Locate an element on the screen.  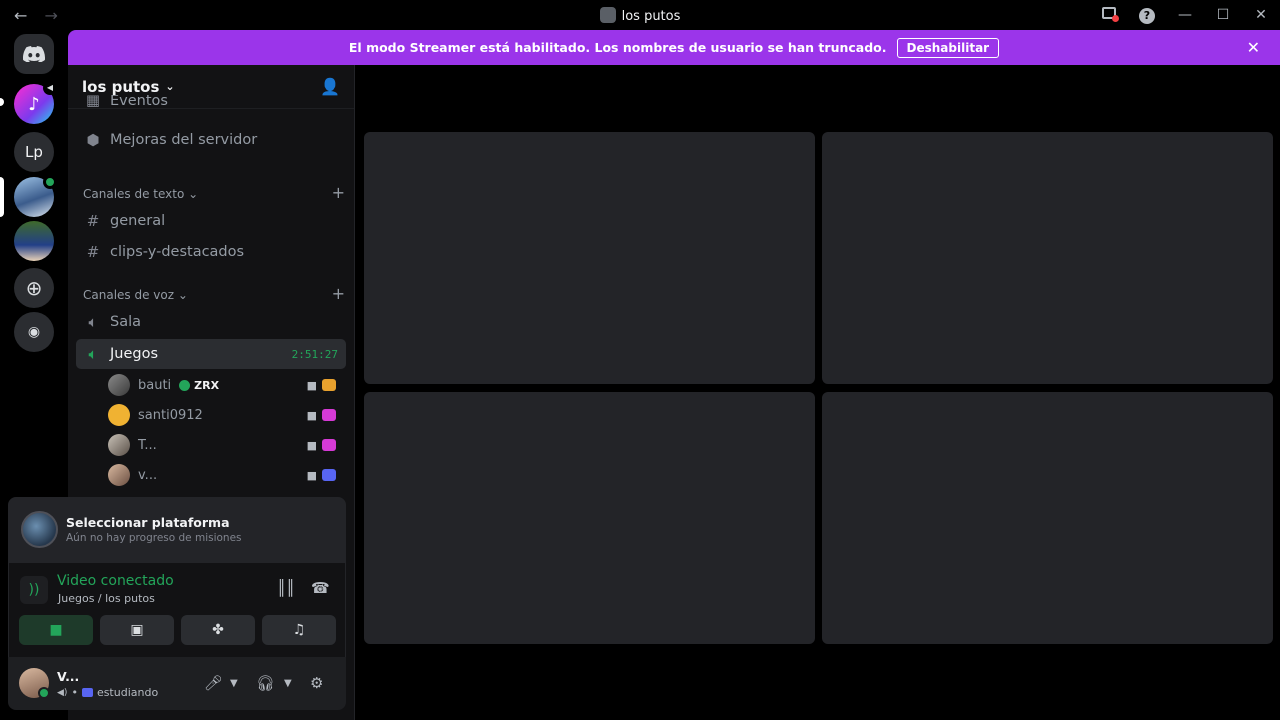
server-boost-item: ⬢ Mejoras del servidor is located at coordinates (211, 140).